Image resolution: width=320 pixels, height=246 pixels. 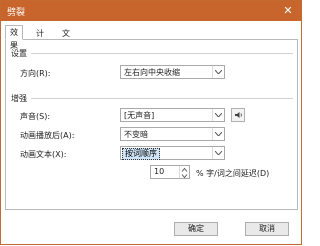 What do you see at coordinates (136, 134) in the screenshot?
I see `after-animation-value: 不变暗` at bounding box center [136, 134].